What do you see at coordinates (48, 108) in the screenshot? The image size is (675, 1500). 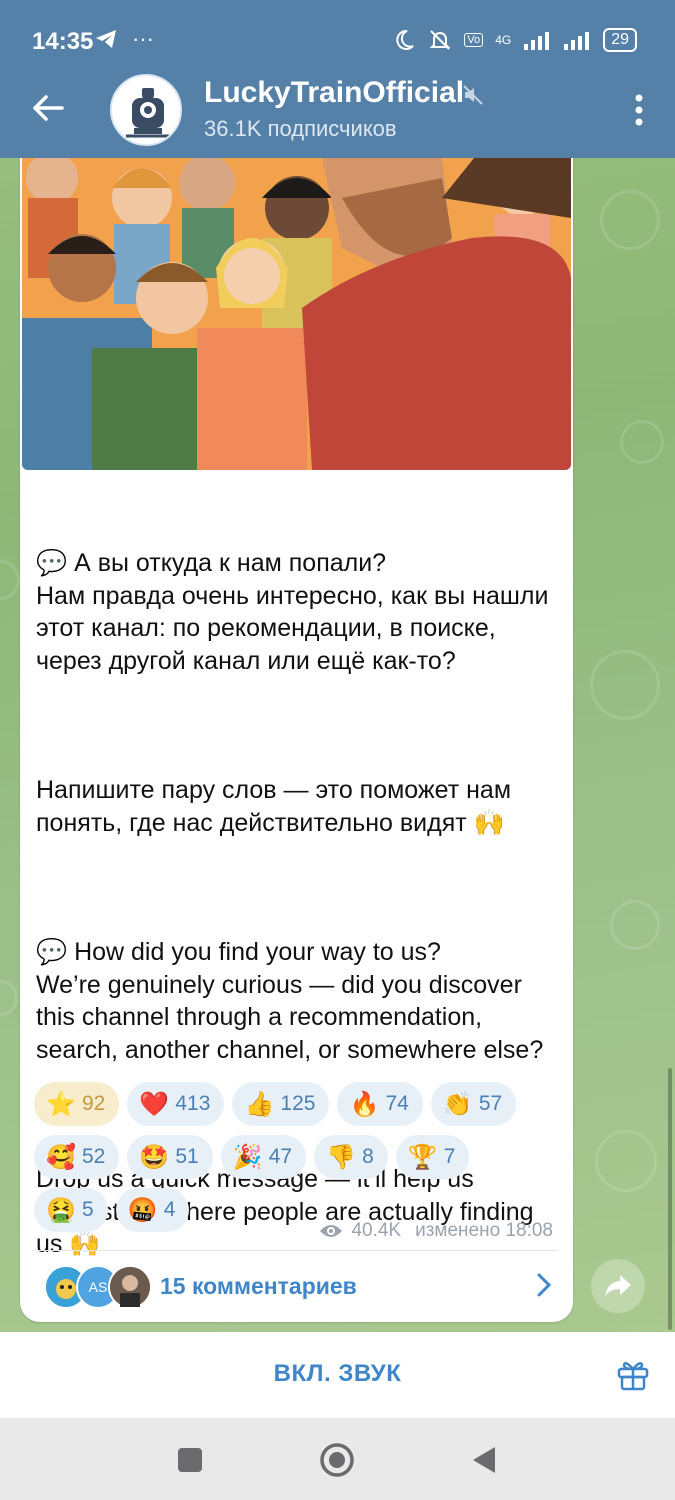 I see `back-arrow-icon` at bounding box center [48, 108].